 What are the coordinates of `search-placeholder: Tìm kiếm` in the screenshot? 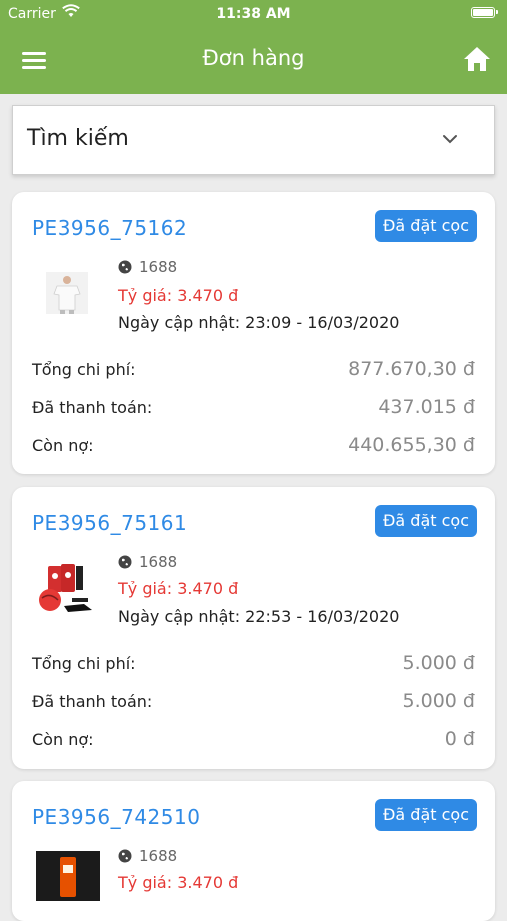 It's located at (78, 138).